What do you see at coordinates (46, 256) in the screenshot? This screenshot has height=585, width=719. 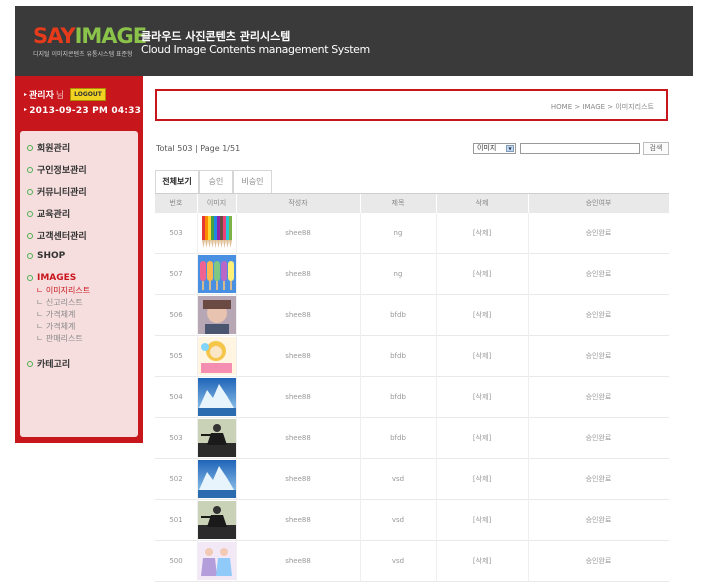 I see `menu-item-shop: SHOP` at bounding box center [46, 256].